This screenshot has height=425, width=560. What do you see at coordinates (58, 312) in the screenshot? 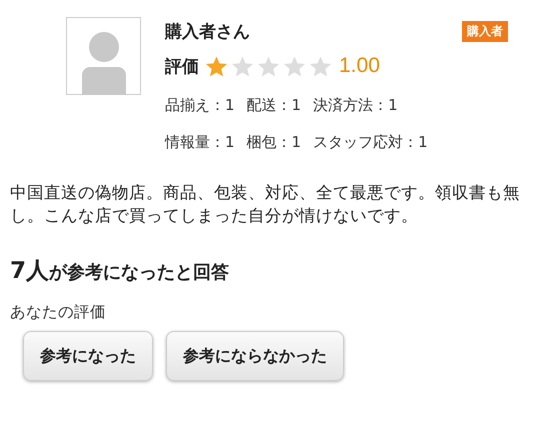
I see `your-rating-label: あなたの評価` at bounding box center [58, 312].